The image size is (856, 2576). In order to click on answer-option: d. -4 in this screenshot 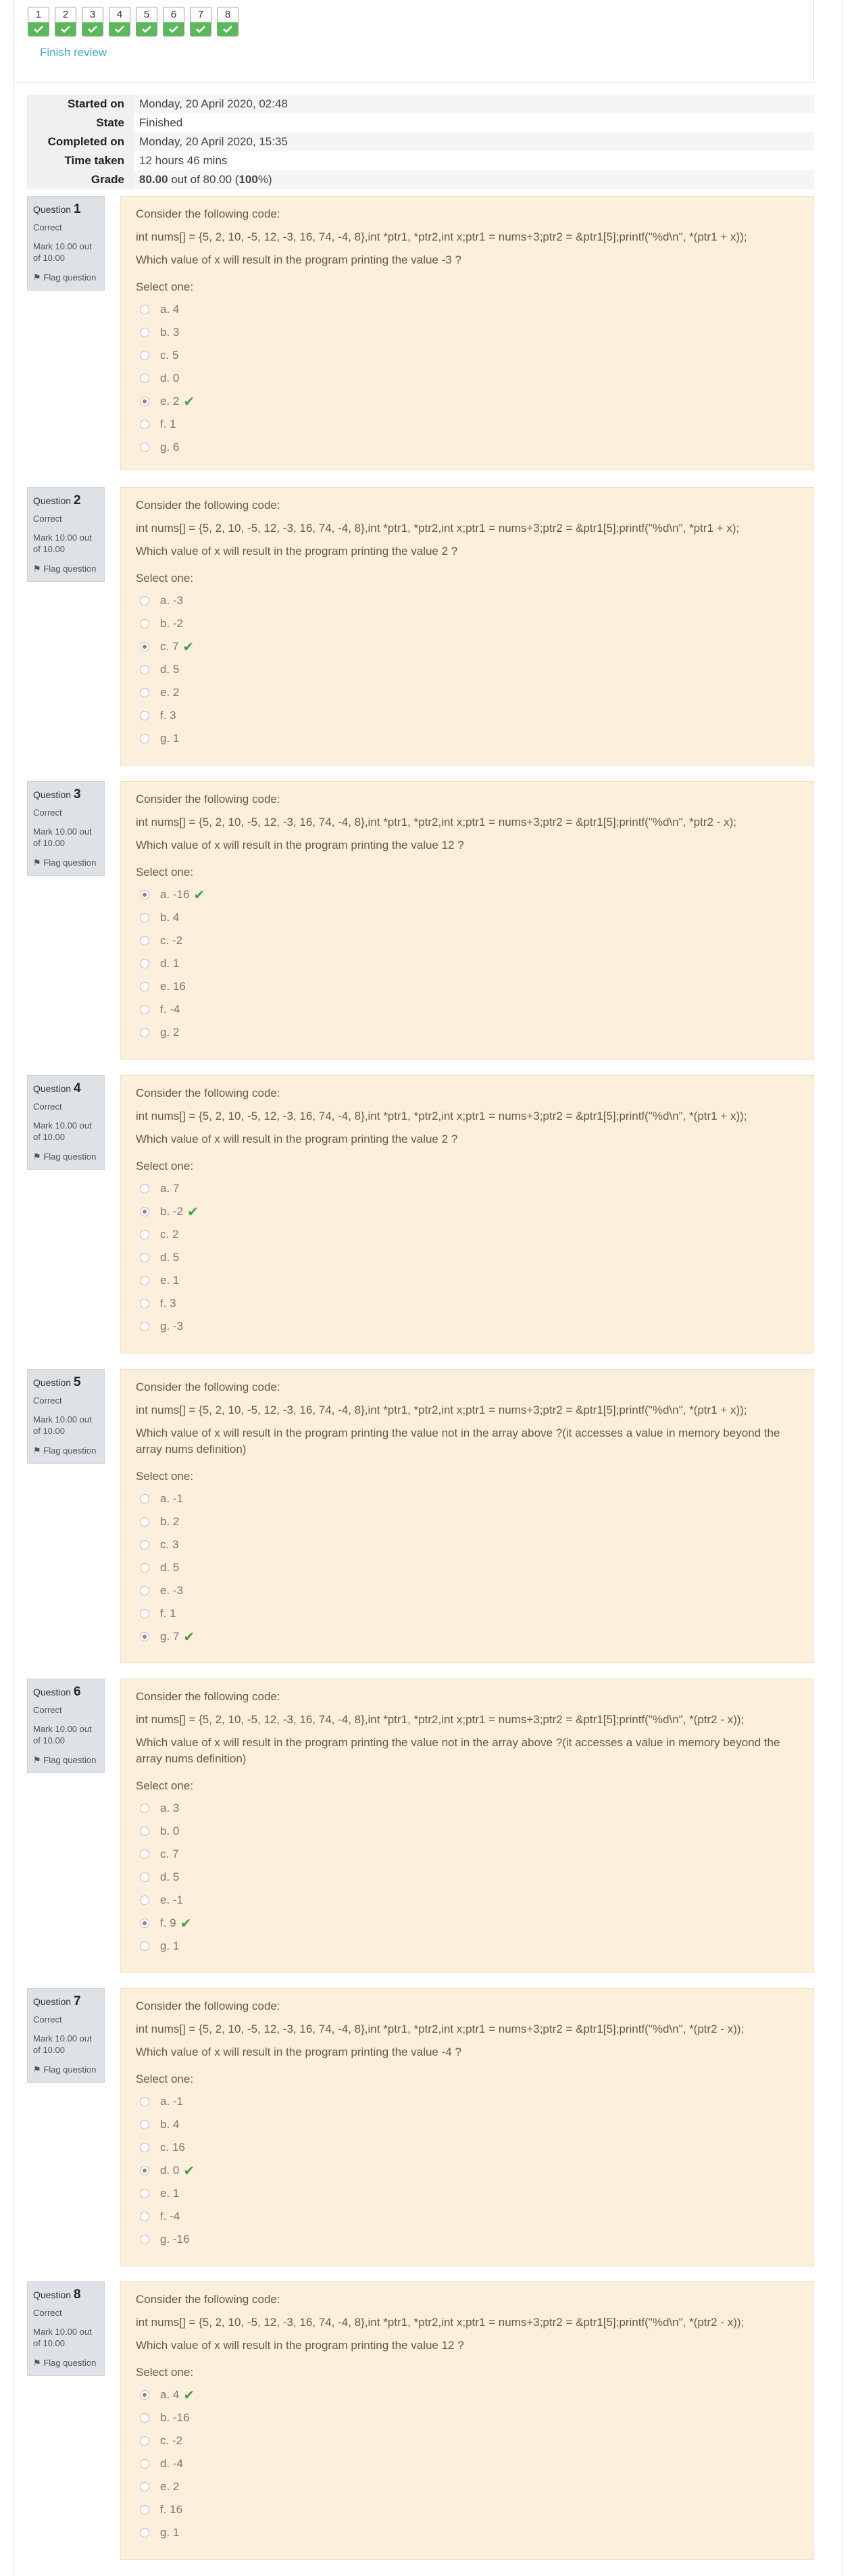, I will do `click(467, 2464)`.